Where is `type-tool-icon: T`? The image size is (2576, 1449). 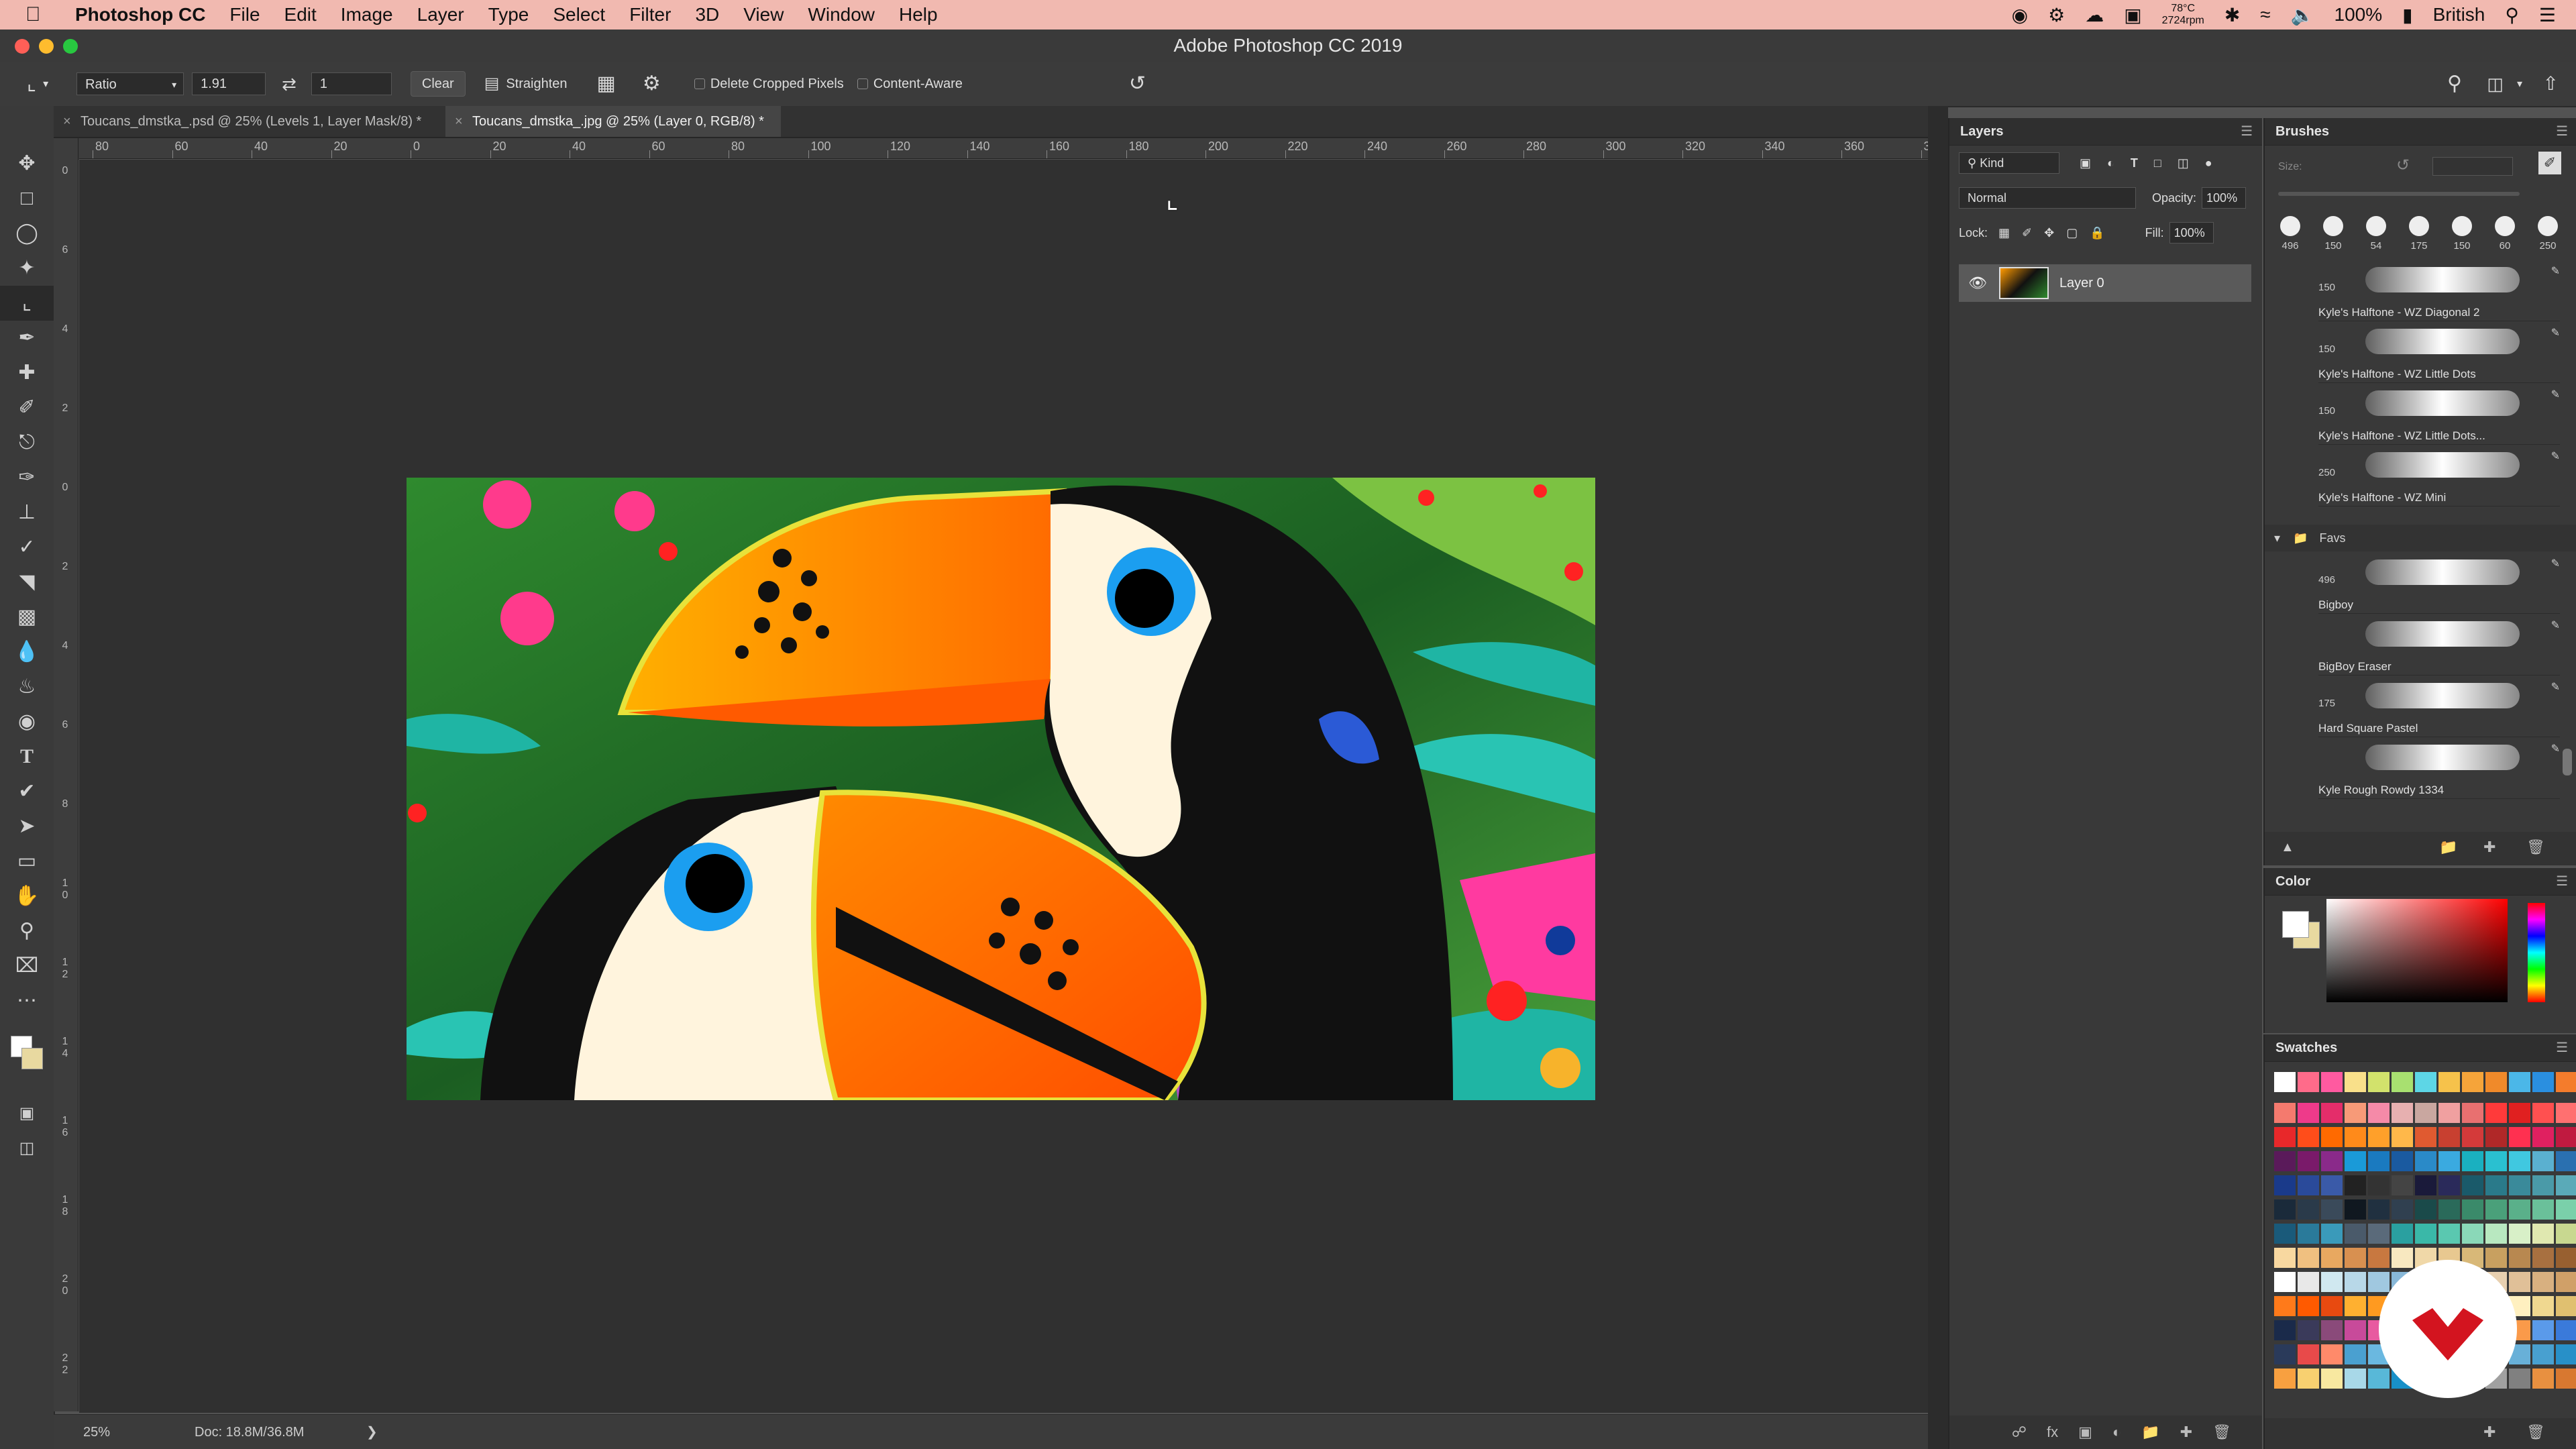 type-tool-icon: T is located at coordinates (27, 756).